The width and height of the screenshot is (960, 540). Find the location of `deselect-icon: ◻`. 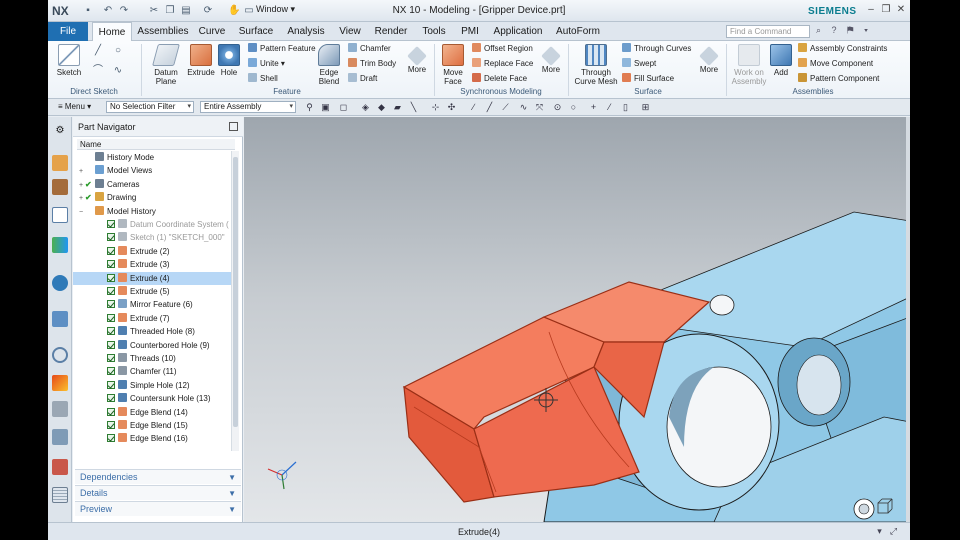

deselect-icon: ◻ is located at coordinates (343, 107).